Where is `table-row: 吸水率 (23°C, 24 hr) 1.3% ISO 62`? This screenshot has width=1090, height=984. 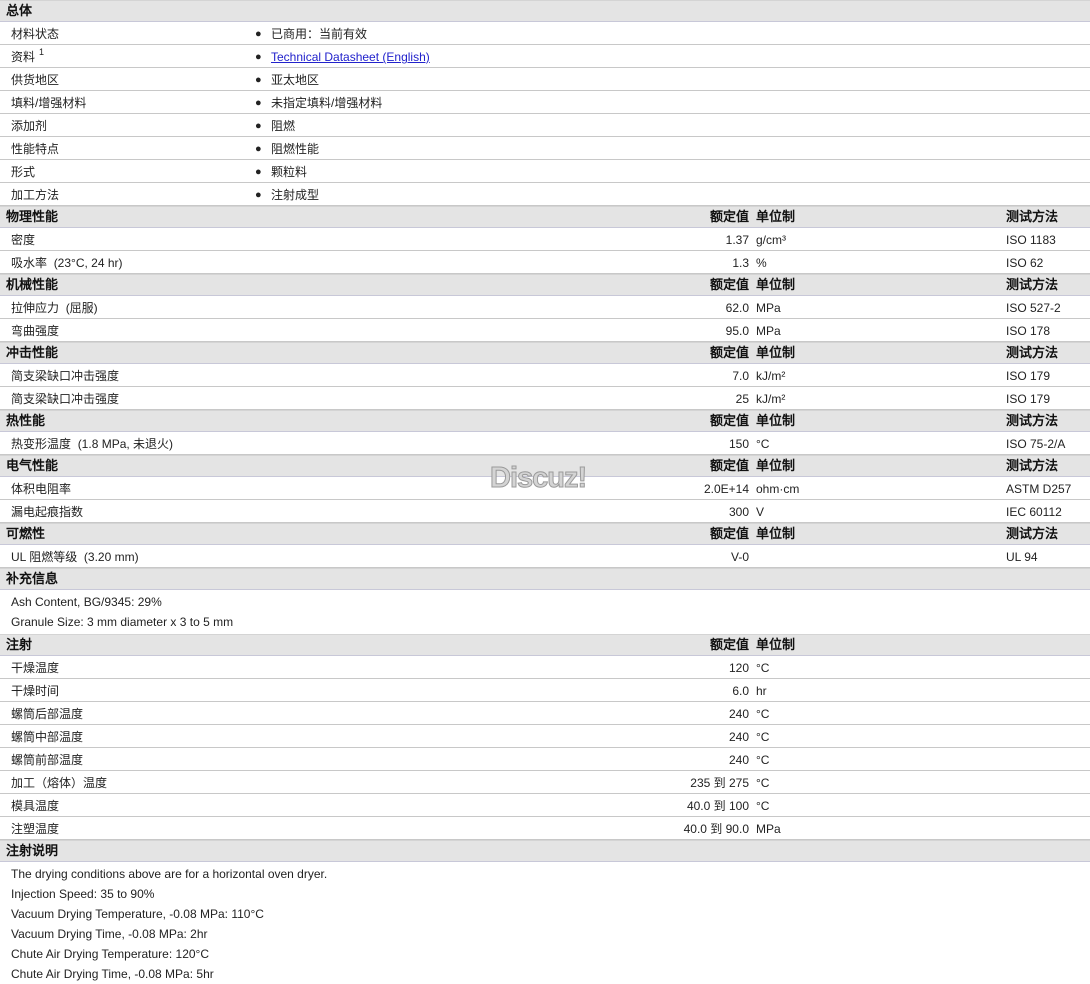
table-row: 吸水率 (23°C, 24 hr) 1.3% ISO 62 is located at coordinates (545, 262).